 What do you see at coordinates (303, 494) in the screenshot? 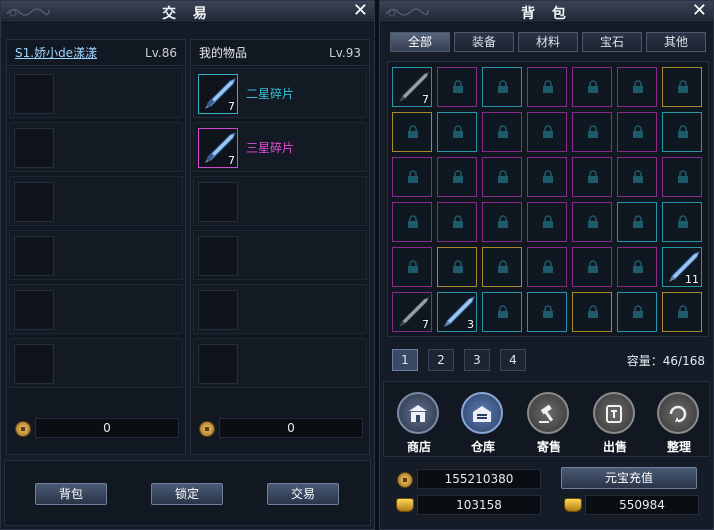
I see `trade-button: 交易` at bounding box center [303, 494].